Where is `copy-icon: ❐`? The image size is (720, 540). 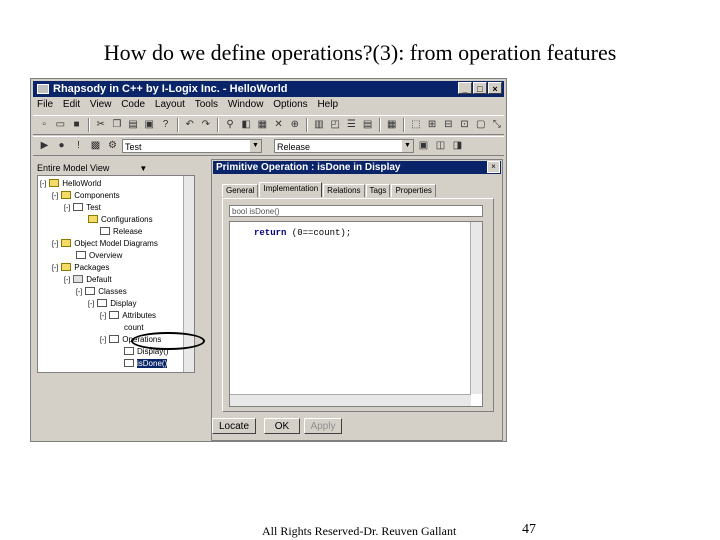 copy-icon: ❐ is located at coordinates (117, 125).